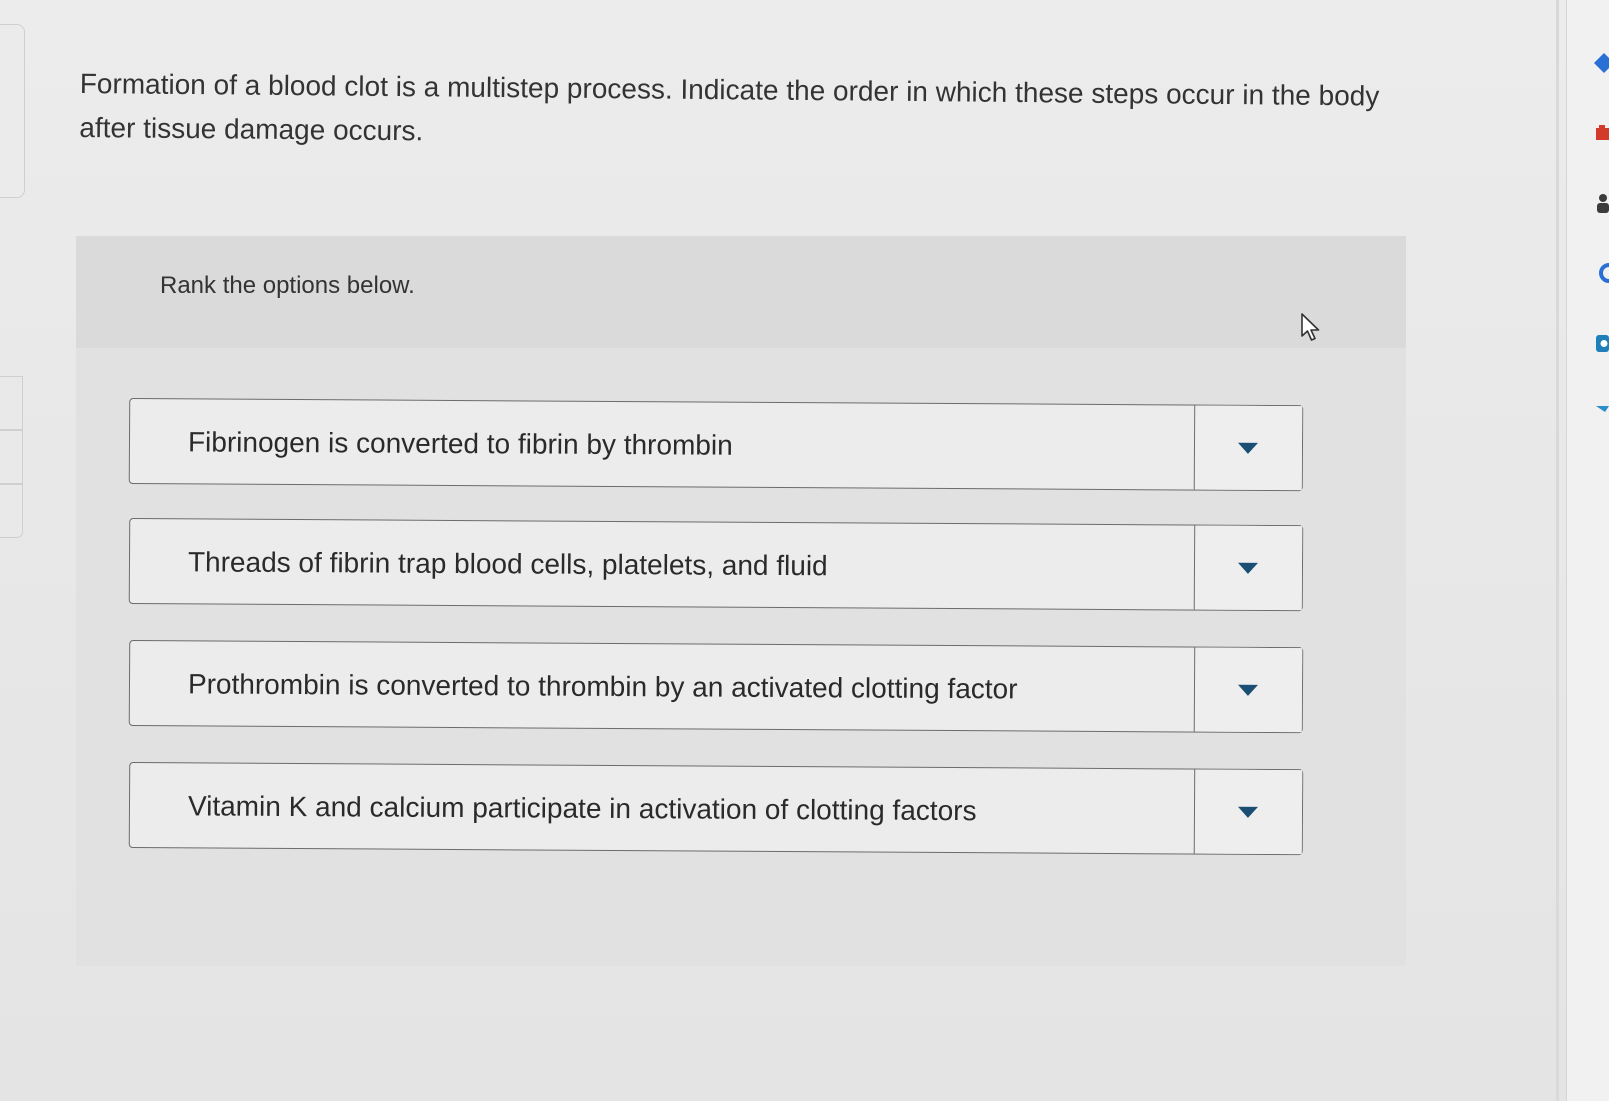  What do you see at coordinates (1310, 327) in the screenshot?
I see `mouse-pointer-icon` at bounding box center [1310, 327].